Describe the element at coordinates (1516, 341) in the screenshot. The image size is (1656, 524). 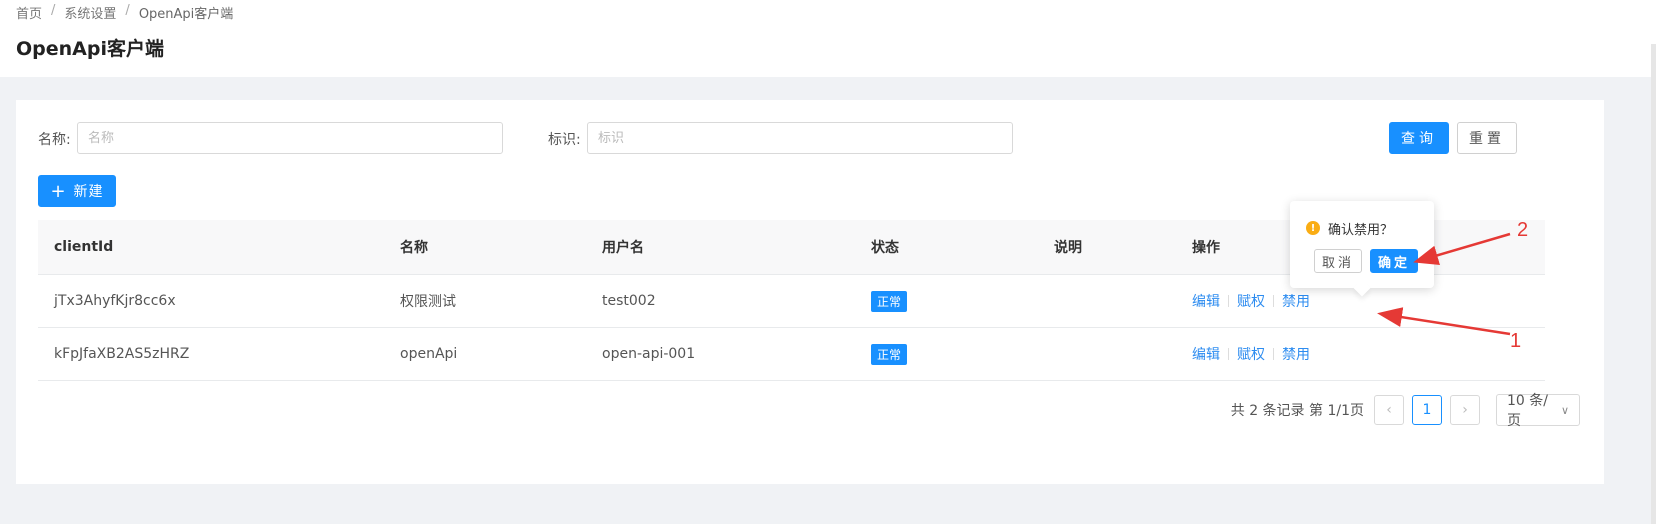
I see `annotation-number-1: 1` at that location.